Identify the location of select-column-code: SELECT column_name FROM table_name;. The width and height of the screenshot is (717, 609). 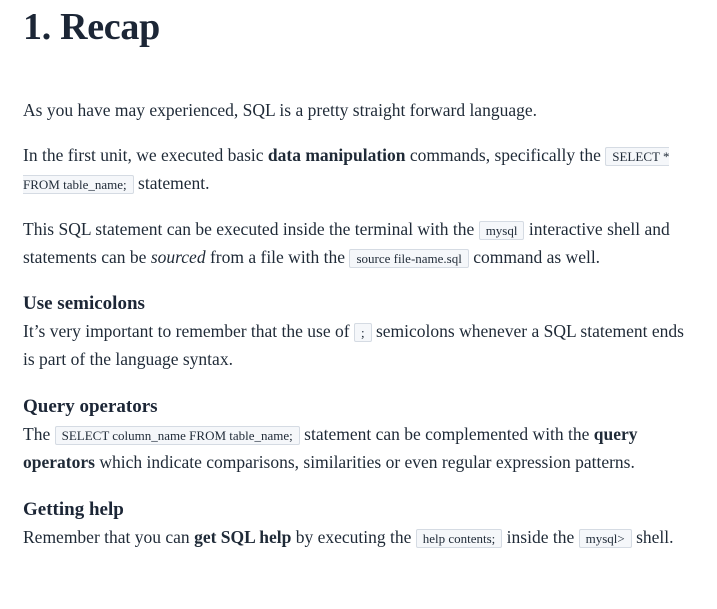
(177, 435).